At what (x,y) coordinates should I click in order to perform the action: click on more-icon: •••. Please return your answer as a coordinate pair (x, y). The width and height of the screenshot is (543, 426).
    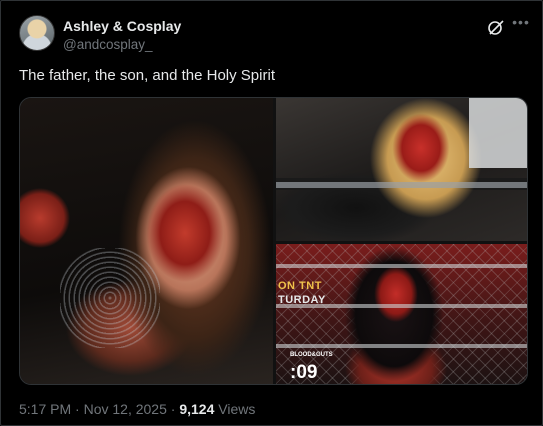
    Looking at the image, I should click on (521, 25).